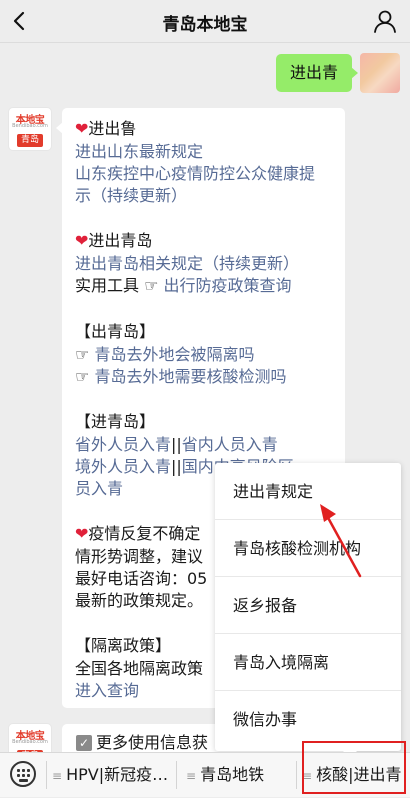 This screenshot has height=798, width=410. I want to click on annotation-highlight-box, so click(354, 767).